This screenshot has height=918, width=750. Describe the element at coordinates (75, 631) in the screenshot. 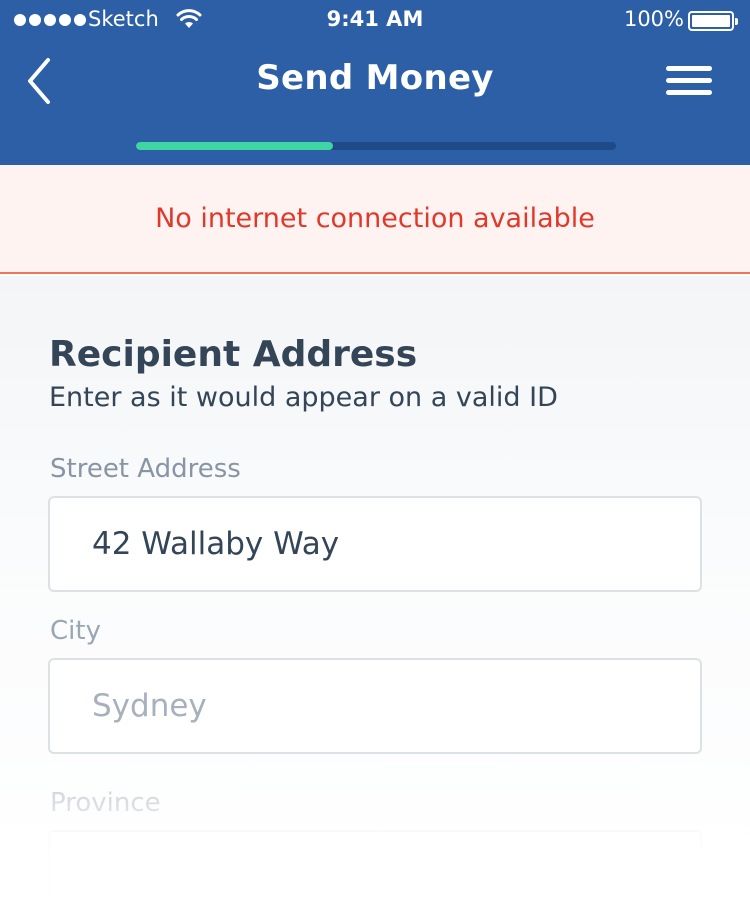

I see `city-label: City` at that location.